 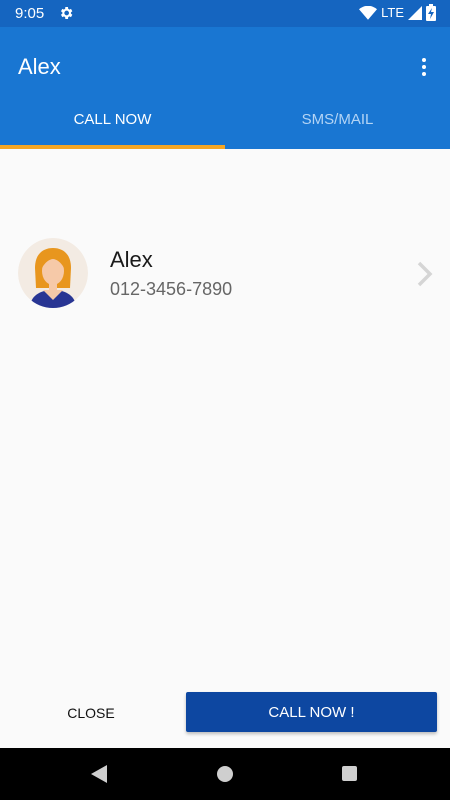 I want to click on home-icon, so click(x=225, y=774).